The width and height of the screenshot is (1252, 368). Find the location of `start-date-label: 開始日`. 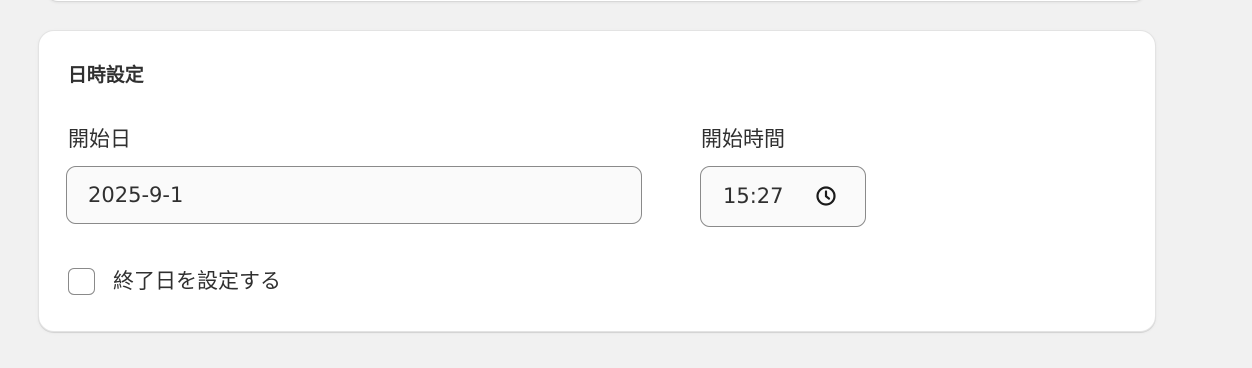

start-date-label: 開始日 is located at coordinates (99, 139).